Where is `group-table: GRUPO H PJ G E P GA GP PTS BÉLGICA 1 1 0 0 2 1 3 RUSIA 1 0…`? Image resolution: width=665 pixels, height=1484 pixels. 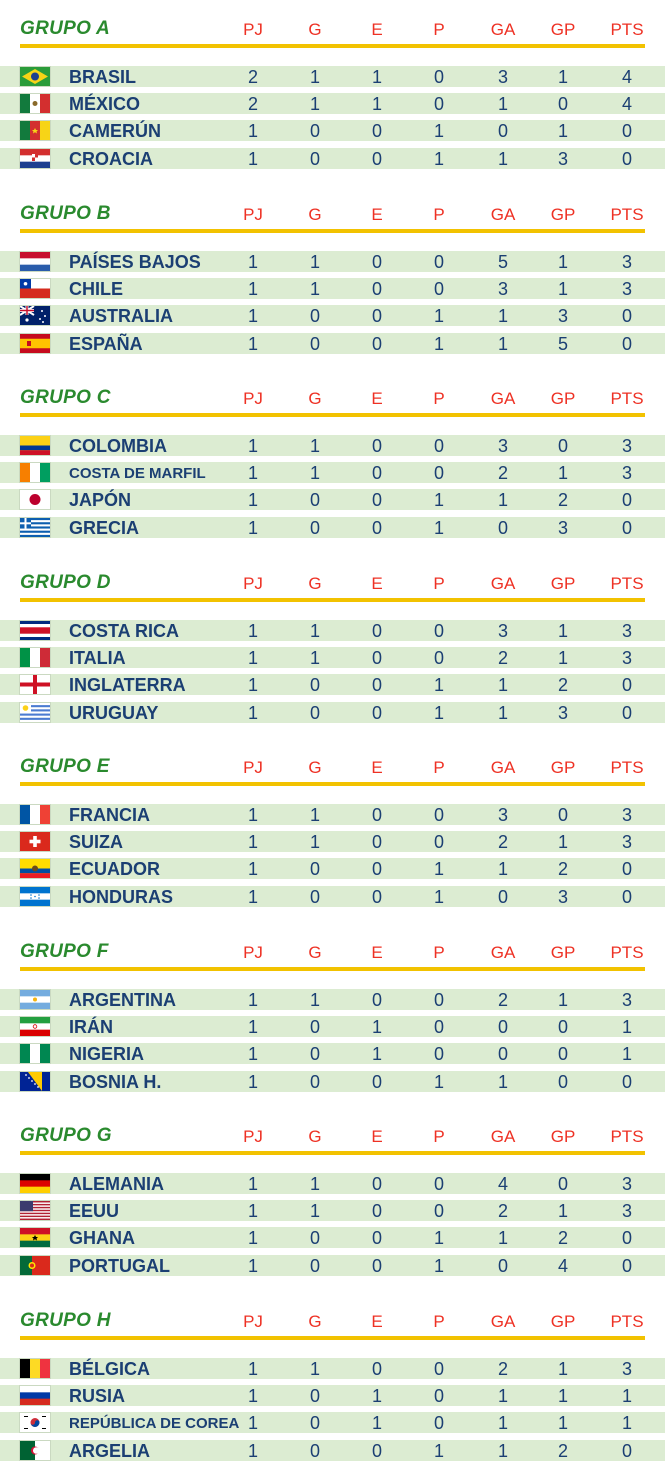
group-table: GRUPO H PJ G E P GA GP PTS BÉLGICA 1 1 0 0 2 1 3 RUSIA 1 0… is located at coordinates (332, 1392).